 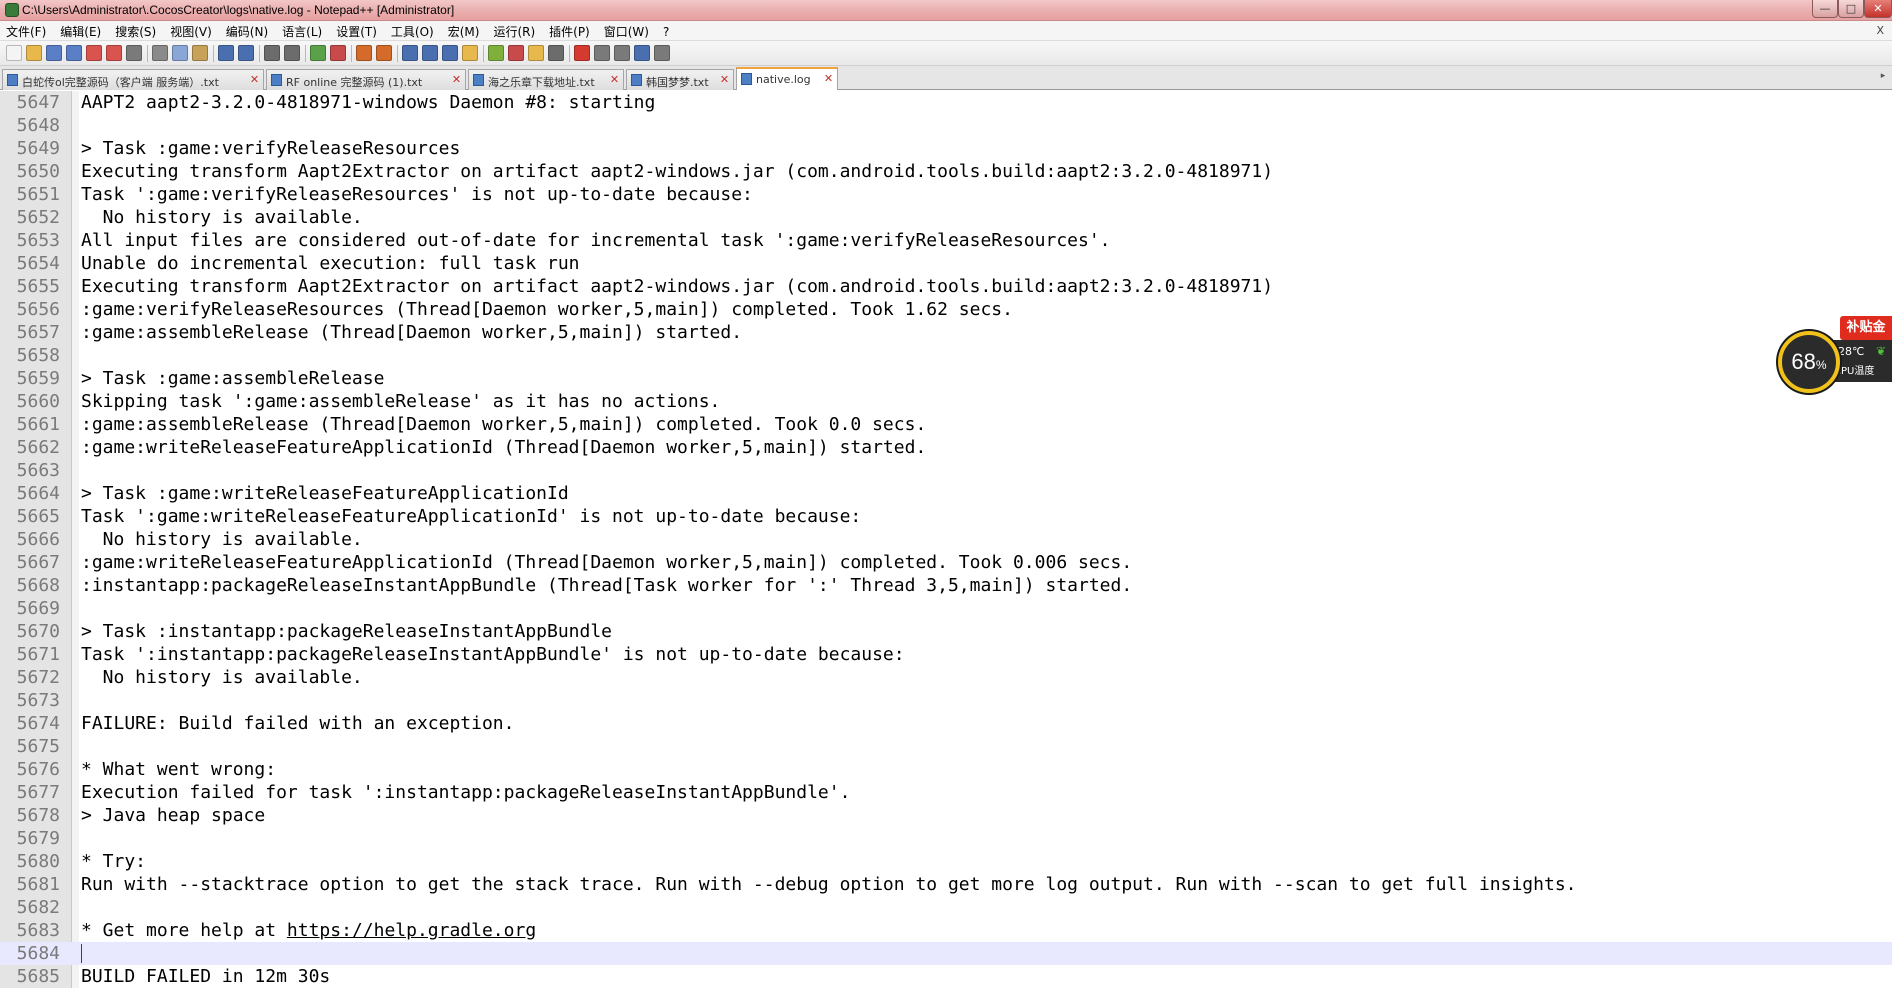 I want to click on menu-run: 运行(R), so click(x=514, y=31).